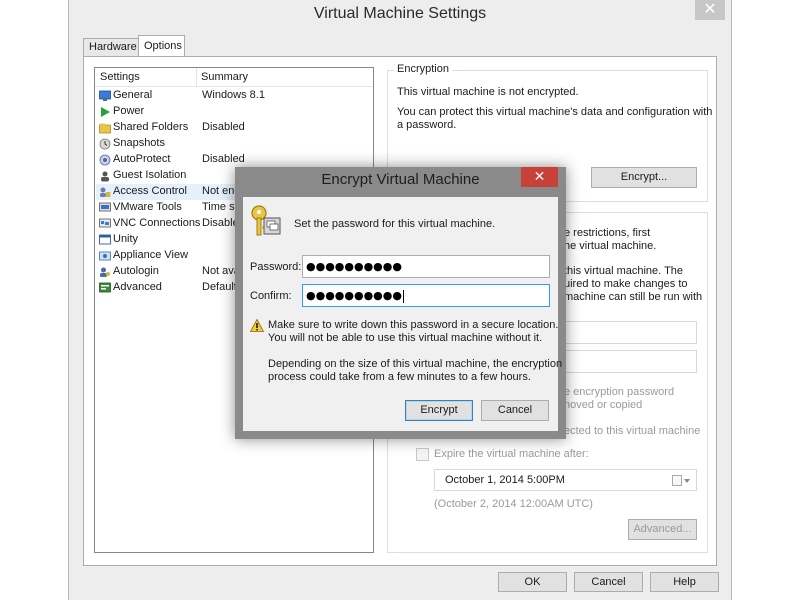 This screenshot has height=600, width=800. I want to click on list-item-label: Appliance View, so click(151, 255).